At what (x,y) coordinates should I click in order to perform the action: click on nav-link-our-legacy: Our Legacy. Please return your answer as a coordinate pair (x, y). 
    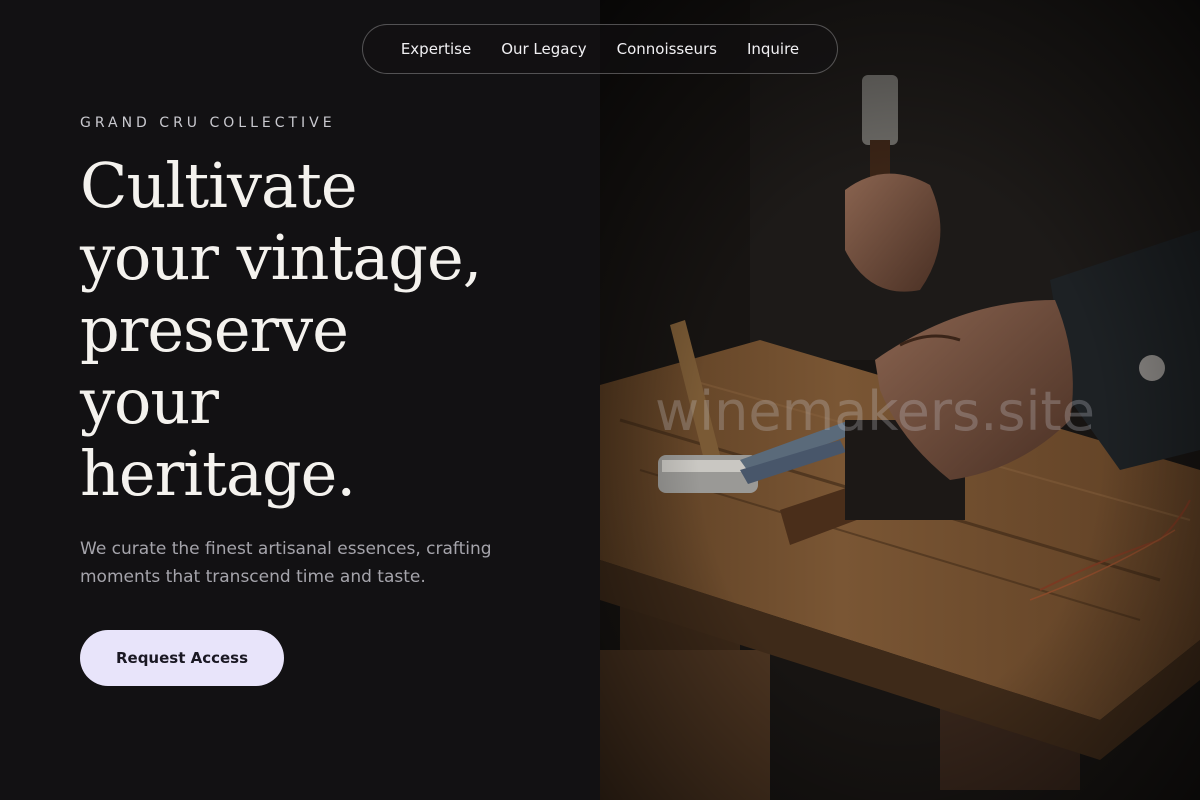
    Looking at the image, I should click on (543, 49).